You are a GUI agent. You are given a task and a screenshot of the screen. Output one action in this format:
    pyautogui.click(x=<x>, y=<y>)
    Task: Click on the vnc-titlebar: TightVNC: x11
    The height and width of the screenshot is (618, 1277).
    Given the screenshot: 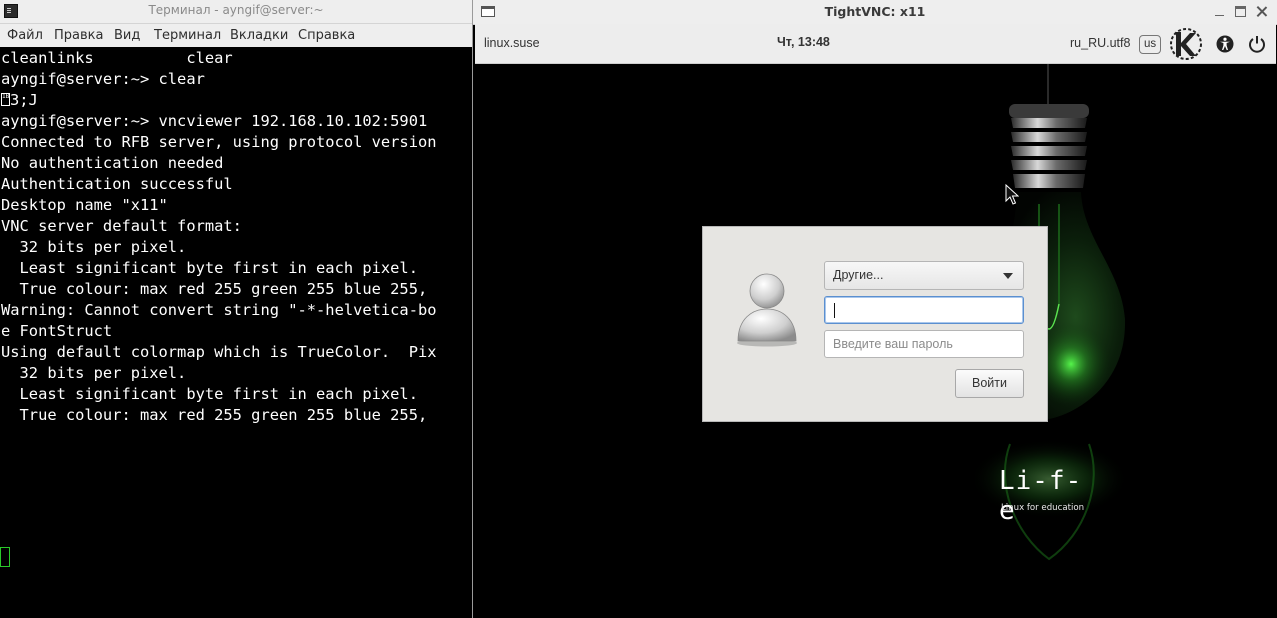 What is the action you would take?
    pyautogui.click(x=875, y=12)
    